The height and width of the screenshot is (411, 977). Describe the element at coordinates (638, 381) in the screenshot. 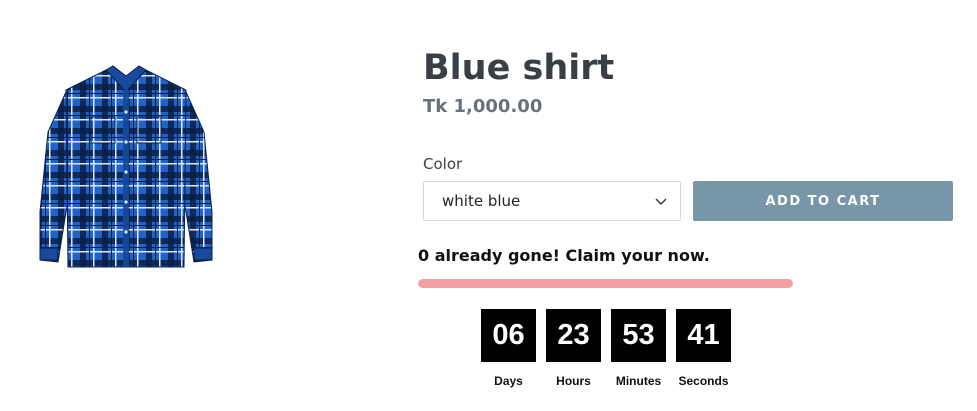

I see `countdown-minutes-label: Minutes` at that location.